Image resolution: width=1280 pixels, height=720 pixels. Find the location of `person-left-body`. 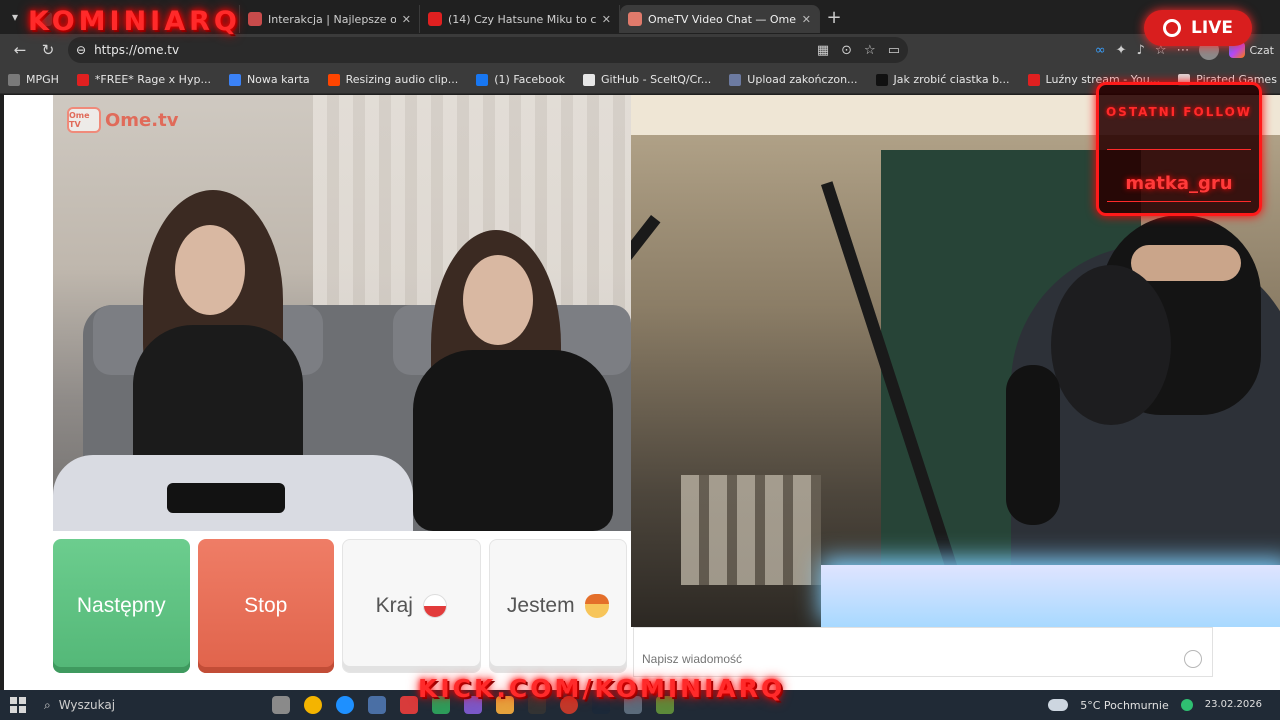

person-left-body is located at coordinates (218, 400).